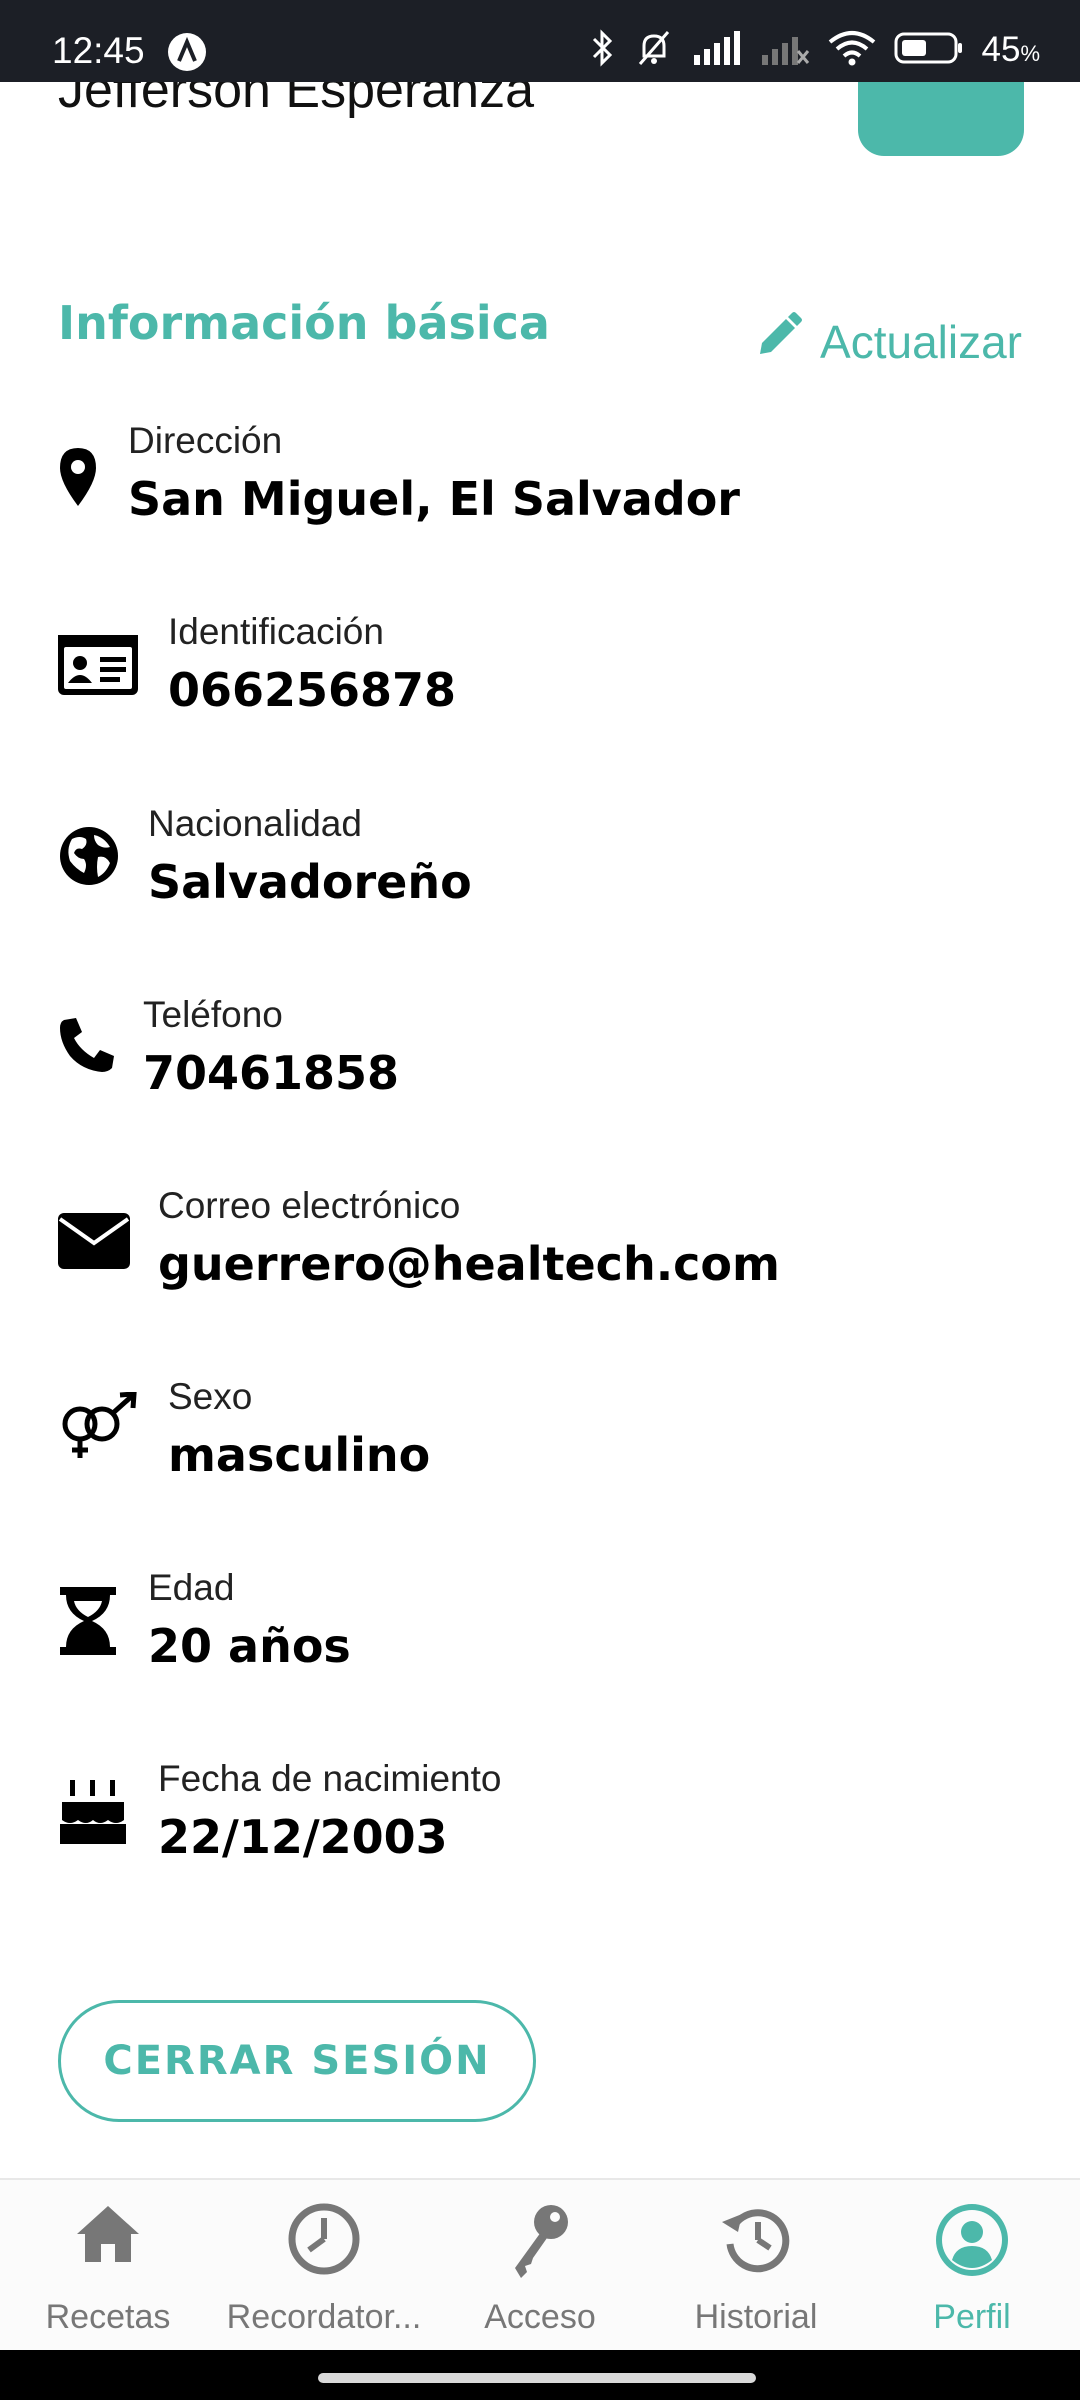 This screenshot has height=2400, width=1080. Describe the element at coordinates (87, 1047) in the screenshot. I see `phone-icon` at that location.